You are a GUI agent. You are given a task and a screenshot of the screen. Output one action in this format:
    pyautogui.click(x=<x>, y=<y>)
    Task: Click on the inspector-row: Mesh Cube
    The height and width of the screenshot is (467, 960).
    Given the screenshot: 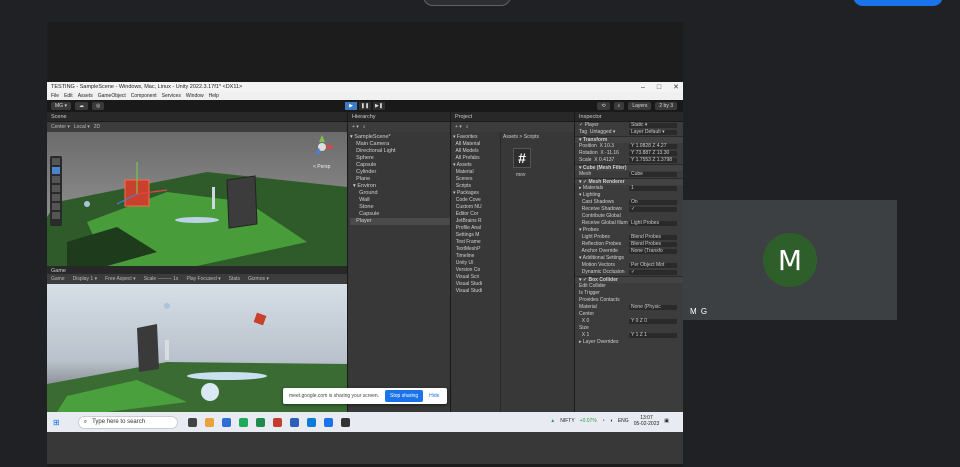 What is the action you would take?
    pyautogui.click(x=629, y=174)
    